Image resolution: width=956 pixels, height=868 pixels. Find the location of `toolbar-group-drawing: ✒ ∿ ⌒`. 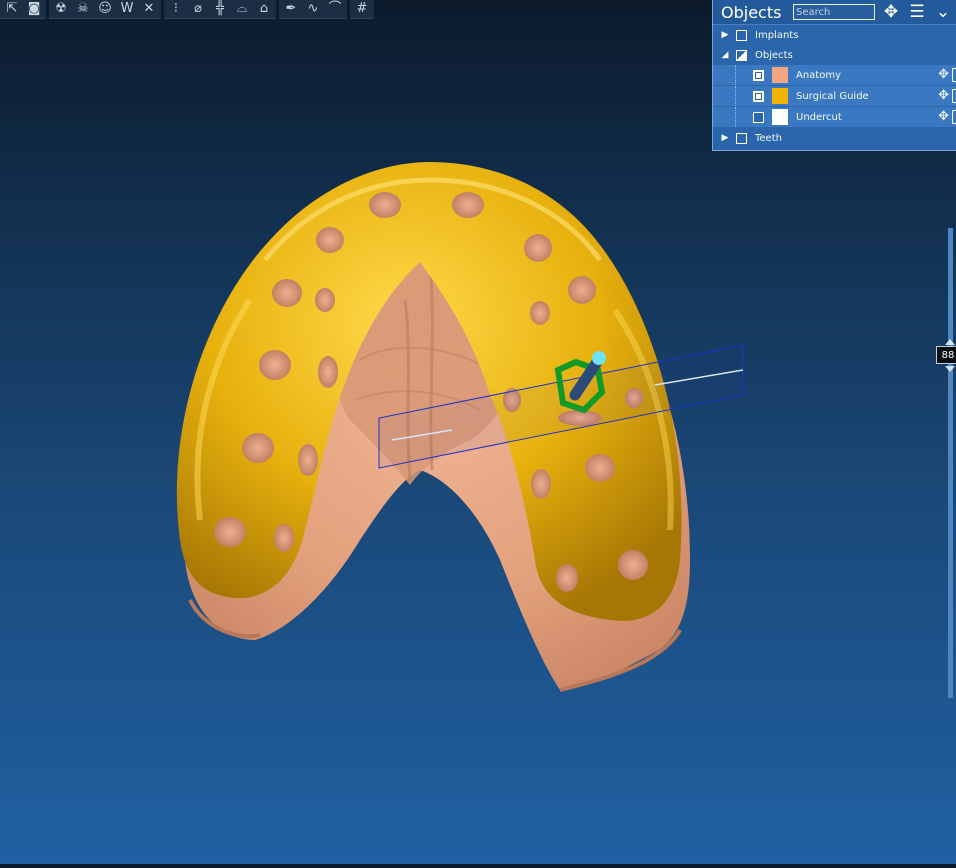

toolbar-group-drawing: ✒ ∿ ⌒ is located at coordinates (313, 9).